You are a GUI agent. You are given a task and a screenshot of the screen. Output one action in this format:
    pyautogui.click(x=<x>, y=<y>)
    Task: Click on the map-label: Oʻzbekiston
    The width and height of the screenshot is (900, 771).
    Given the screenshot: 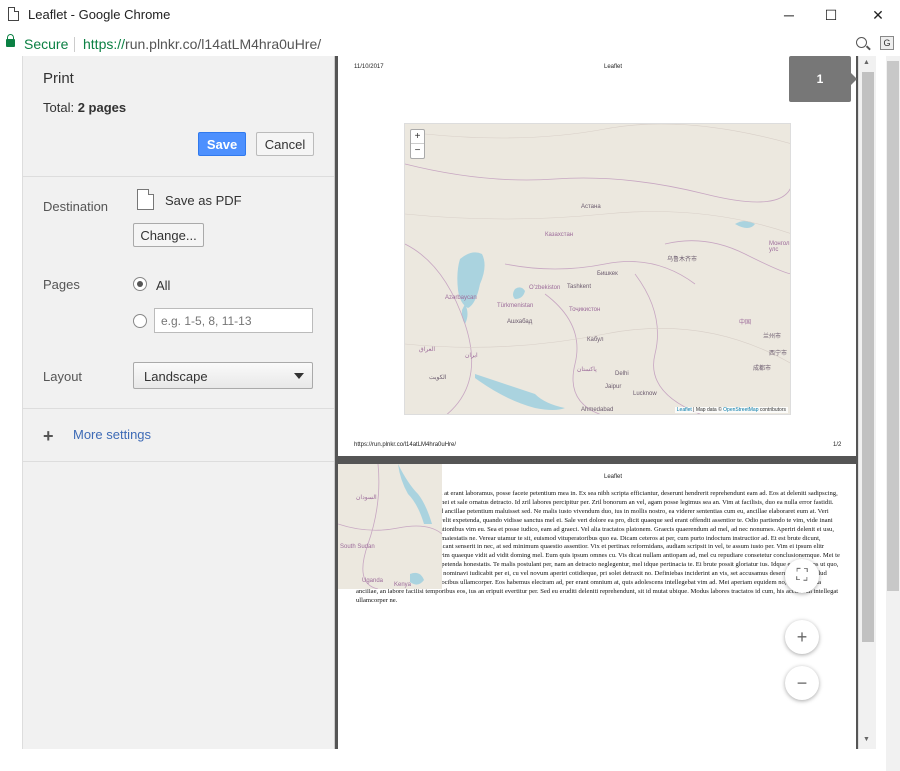 What is the action you would take?
    pyautogui.click(x=545, y=288)
    